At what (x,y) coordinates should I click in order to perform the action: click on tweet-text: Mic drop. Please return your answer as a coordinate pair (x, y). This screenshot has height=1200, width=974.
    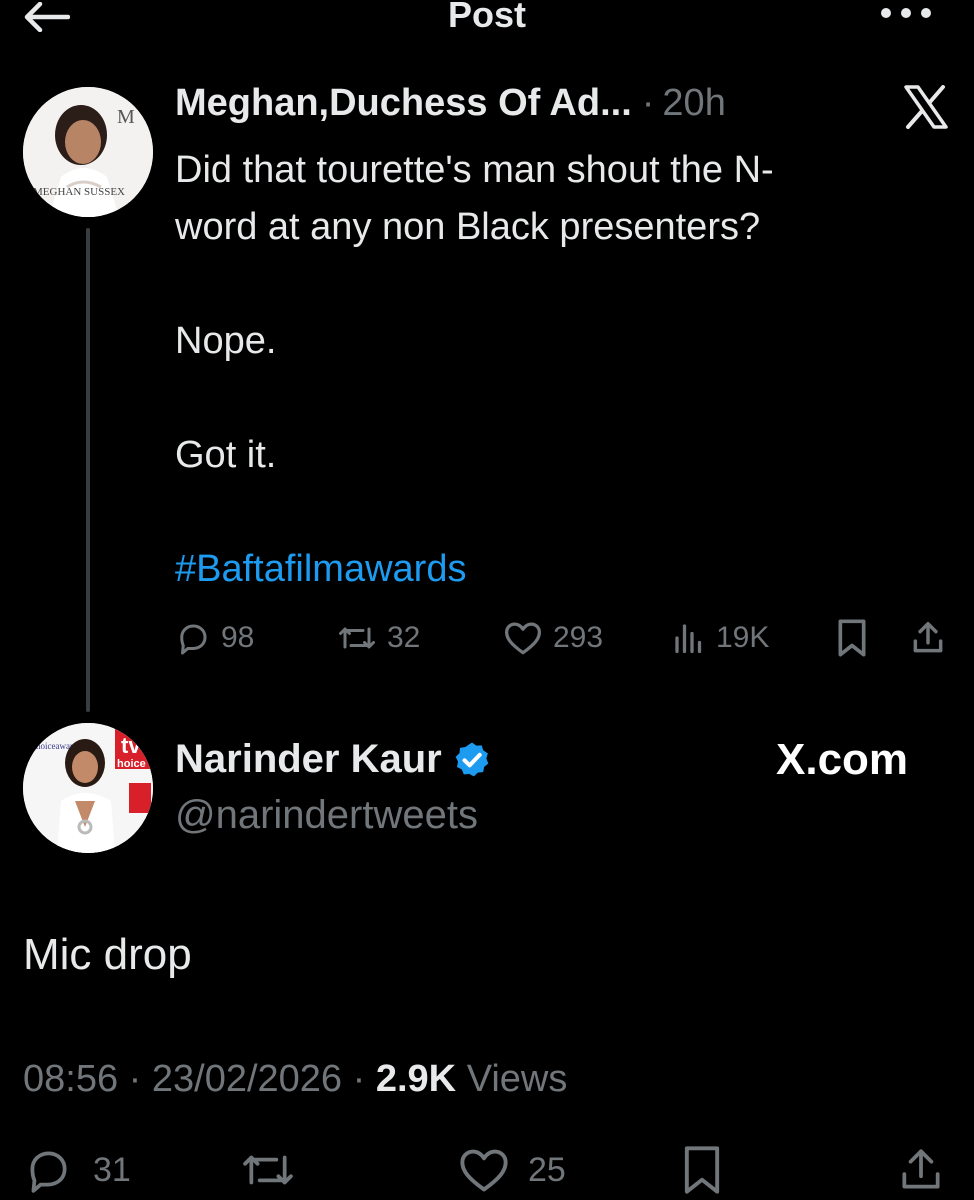
    Looking at the image, I should click on (107, 954).